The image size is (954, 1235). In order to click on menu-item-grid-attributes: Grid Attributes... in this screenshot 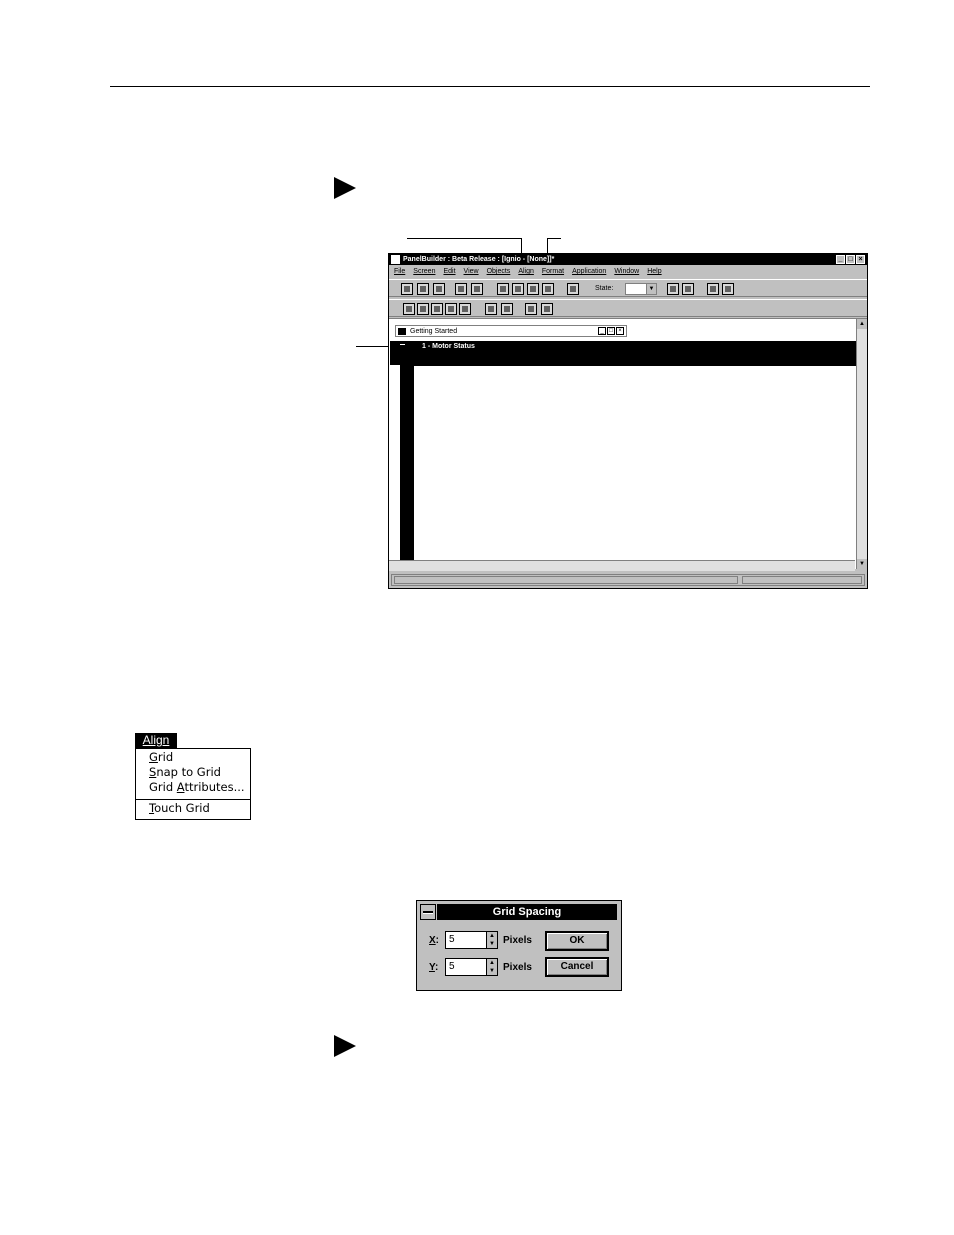, I will do `click(197, 787)`.